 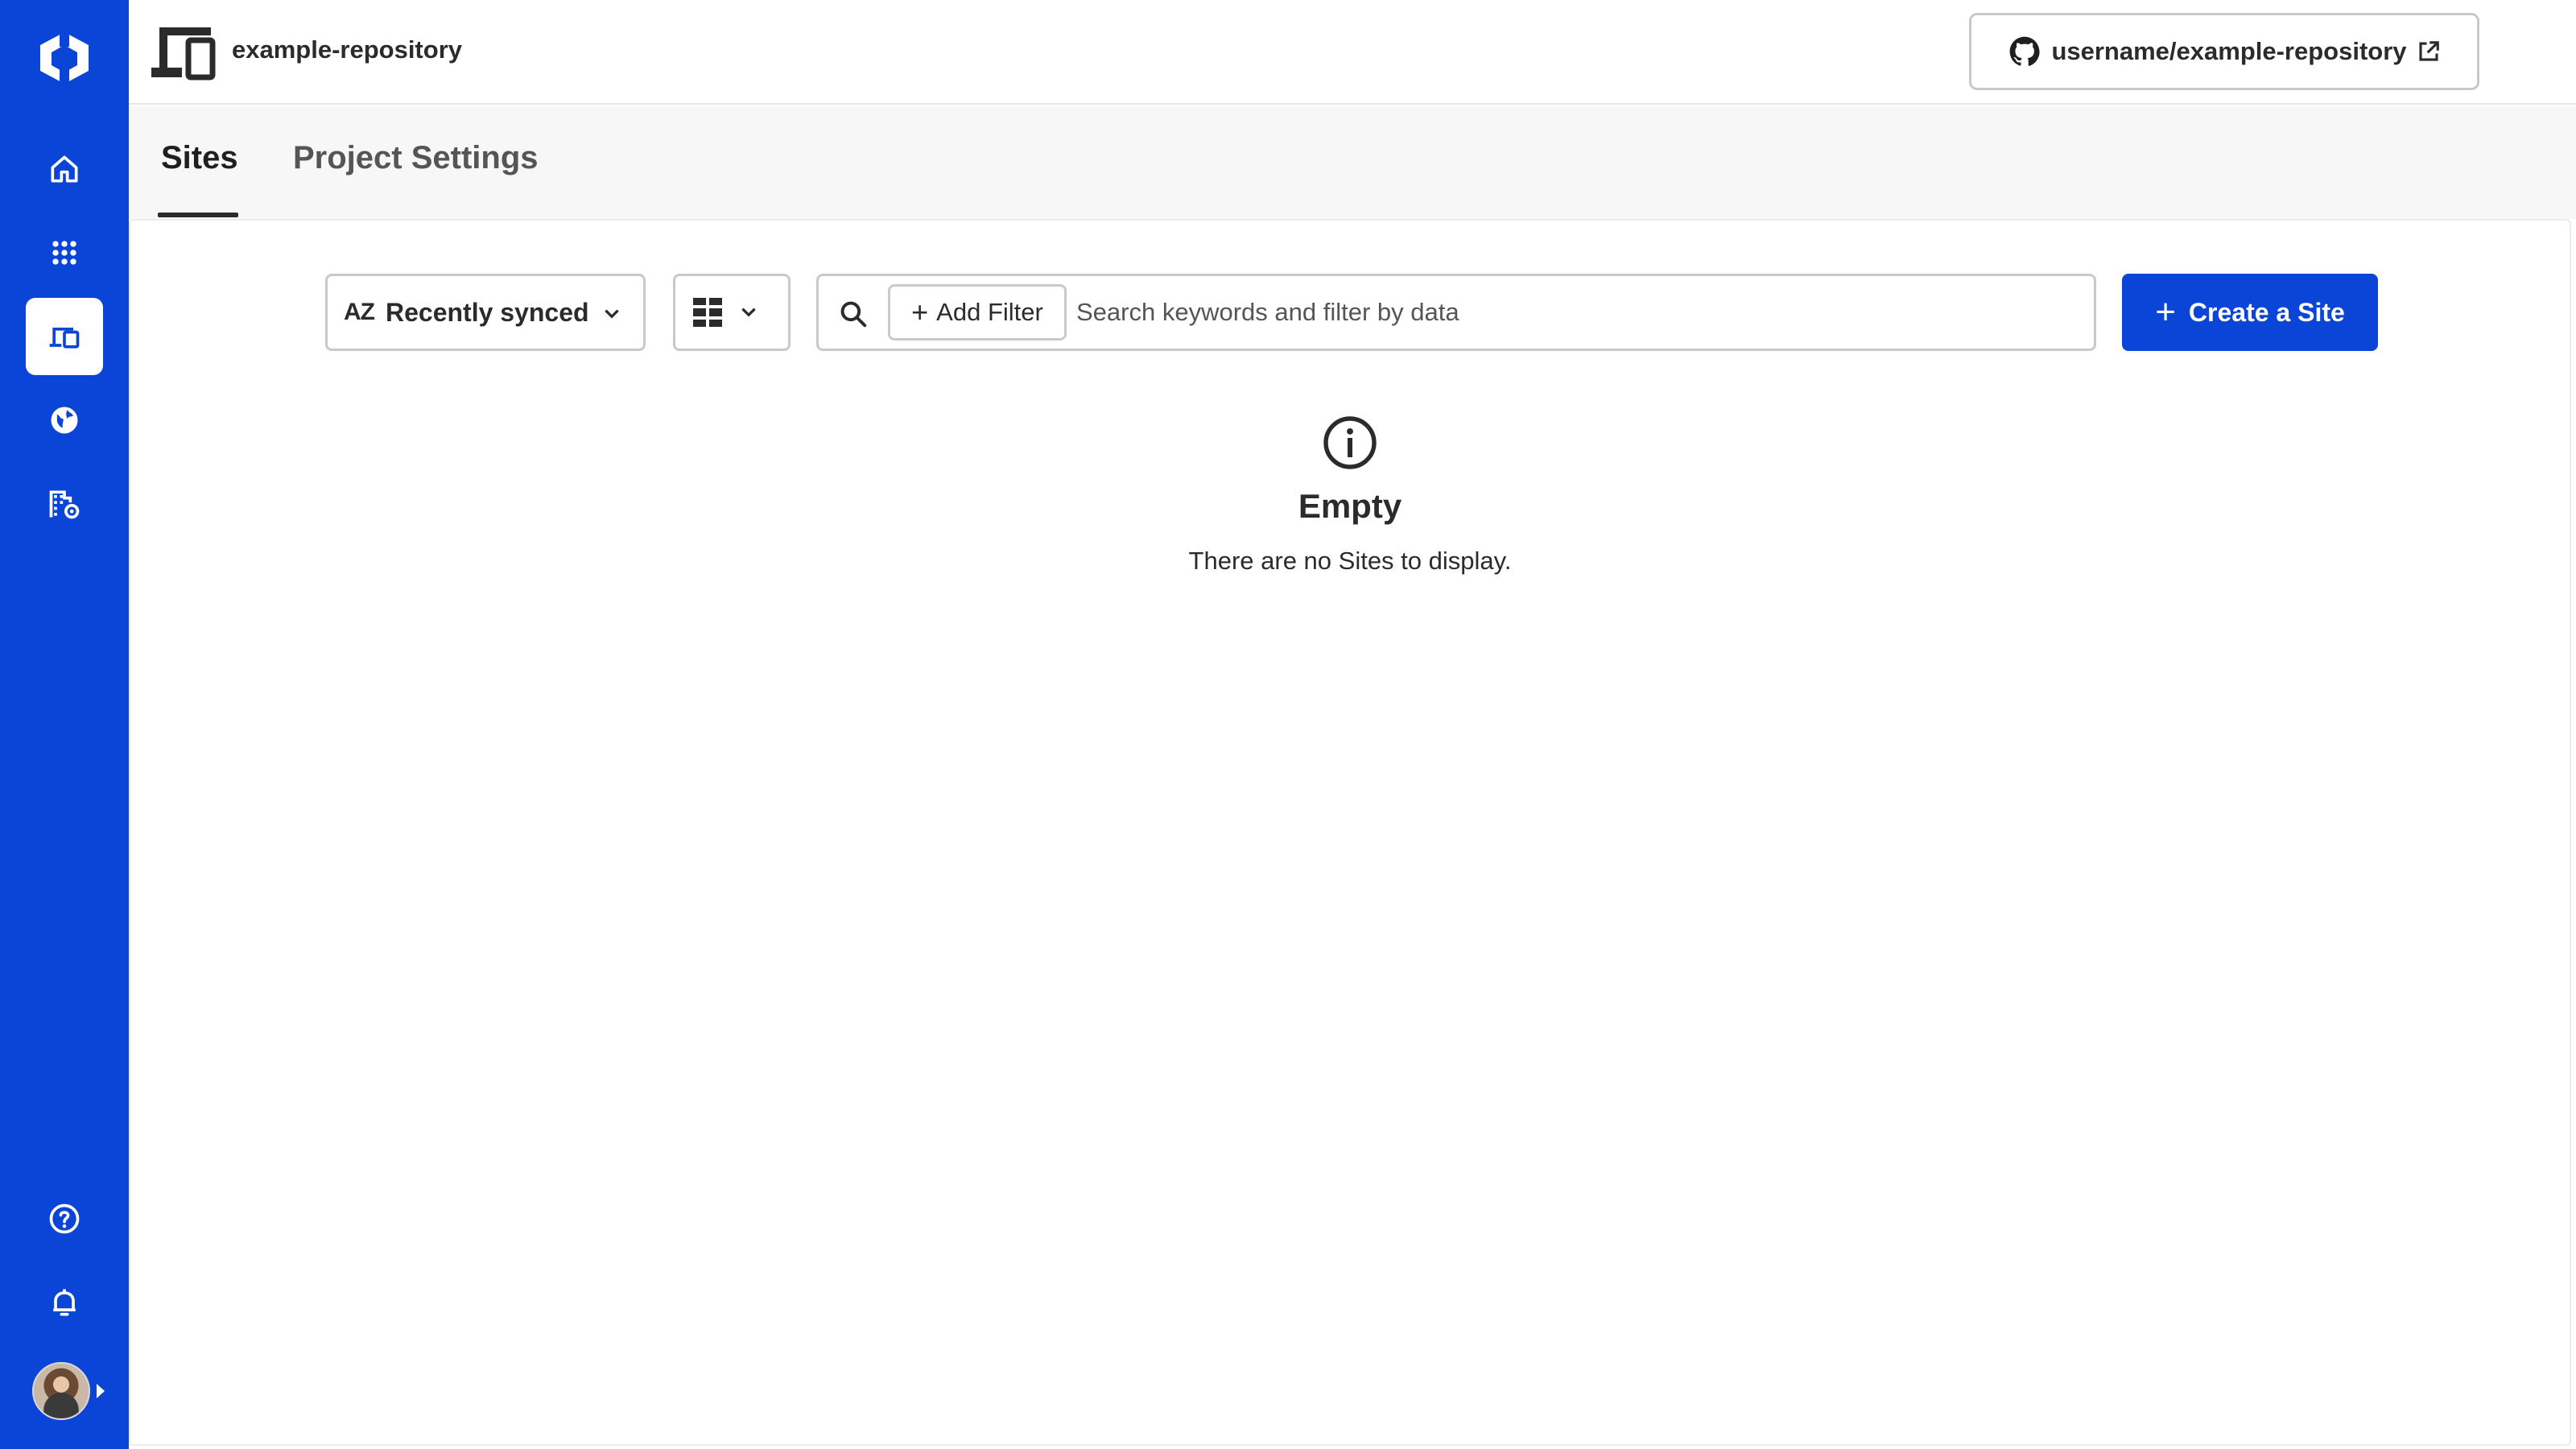 I want to click on tab-project-settings: Project Settings, so click(x=416, y=158).